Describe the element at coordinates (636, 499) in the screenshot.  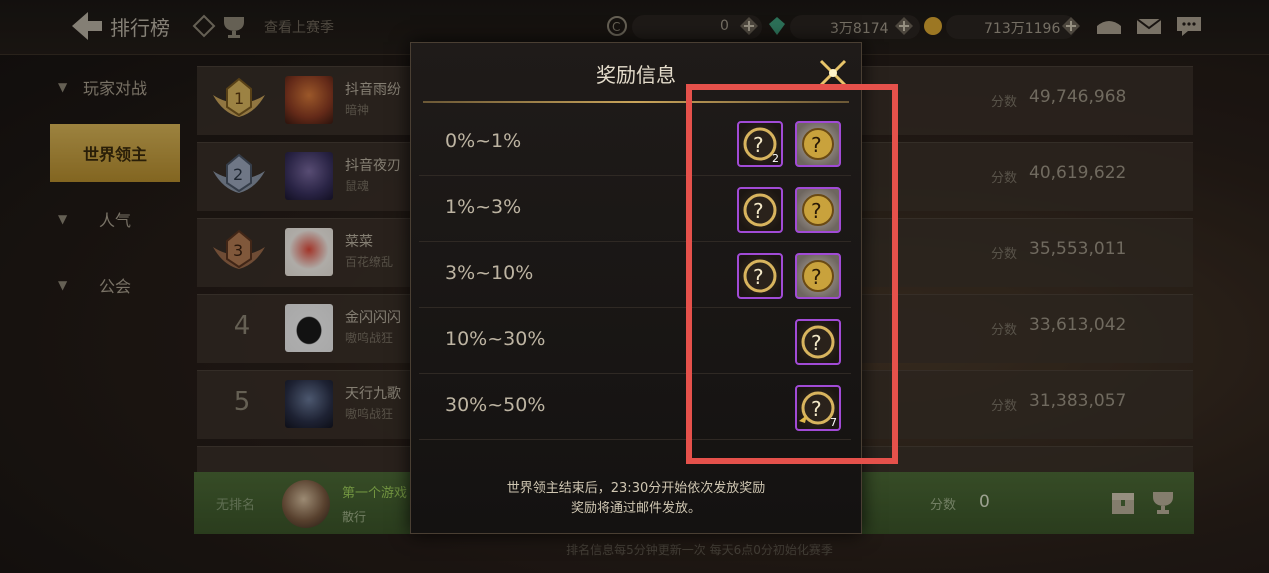
I see `reward-note: 世界领主结束后，23:30分开始依次发放奖励 奖励将通过邮件发放。` at that location.